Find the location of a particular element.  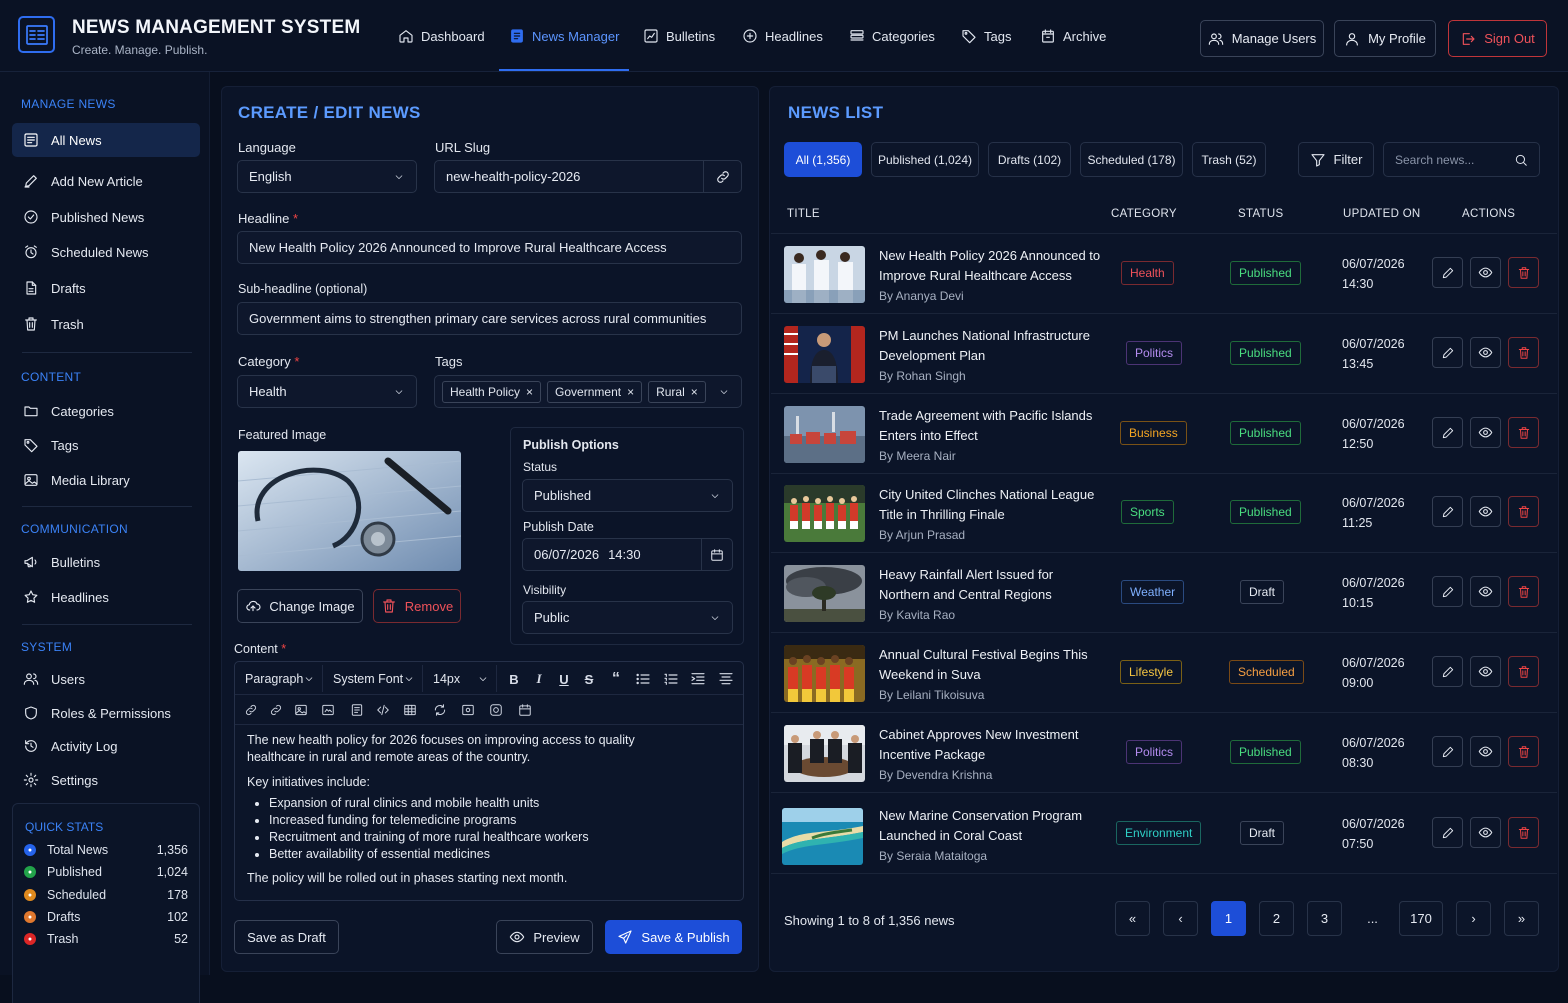

document-icon is located at coordinates (357, 710).